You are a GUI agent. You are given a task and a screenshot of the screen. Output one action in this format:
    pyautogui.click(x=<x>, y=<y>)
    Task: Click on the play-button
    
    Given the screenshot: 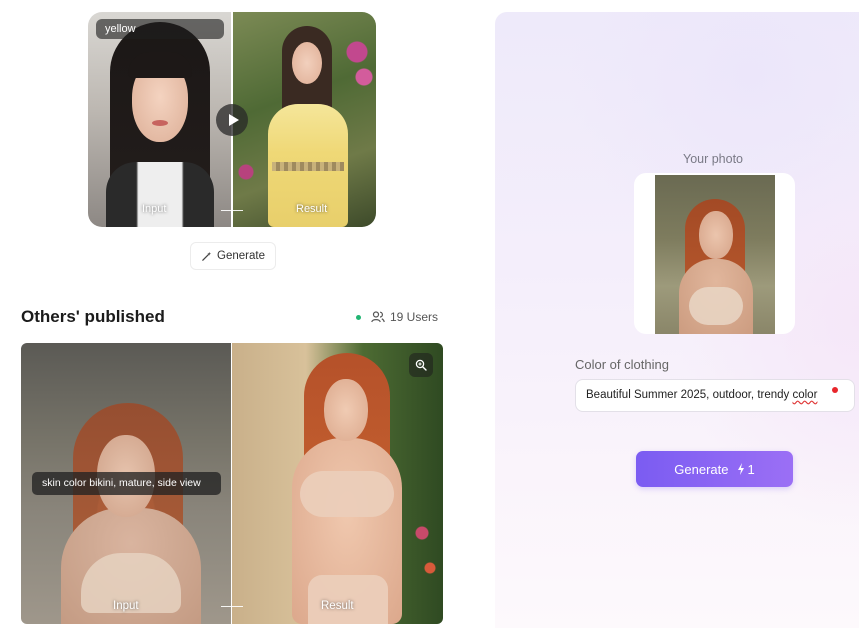 What is the action you would take?
    pyautogui.click(x=232, y=120)
    